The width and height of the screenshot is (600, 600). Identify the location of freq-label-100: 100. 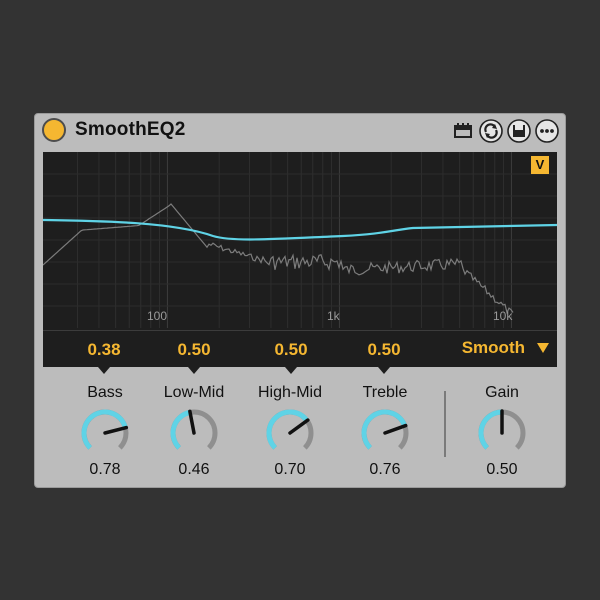
(157, 316).